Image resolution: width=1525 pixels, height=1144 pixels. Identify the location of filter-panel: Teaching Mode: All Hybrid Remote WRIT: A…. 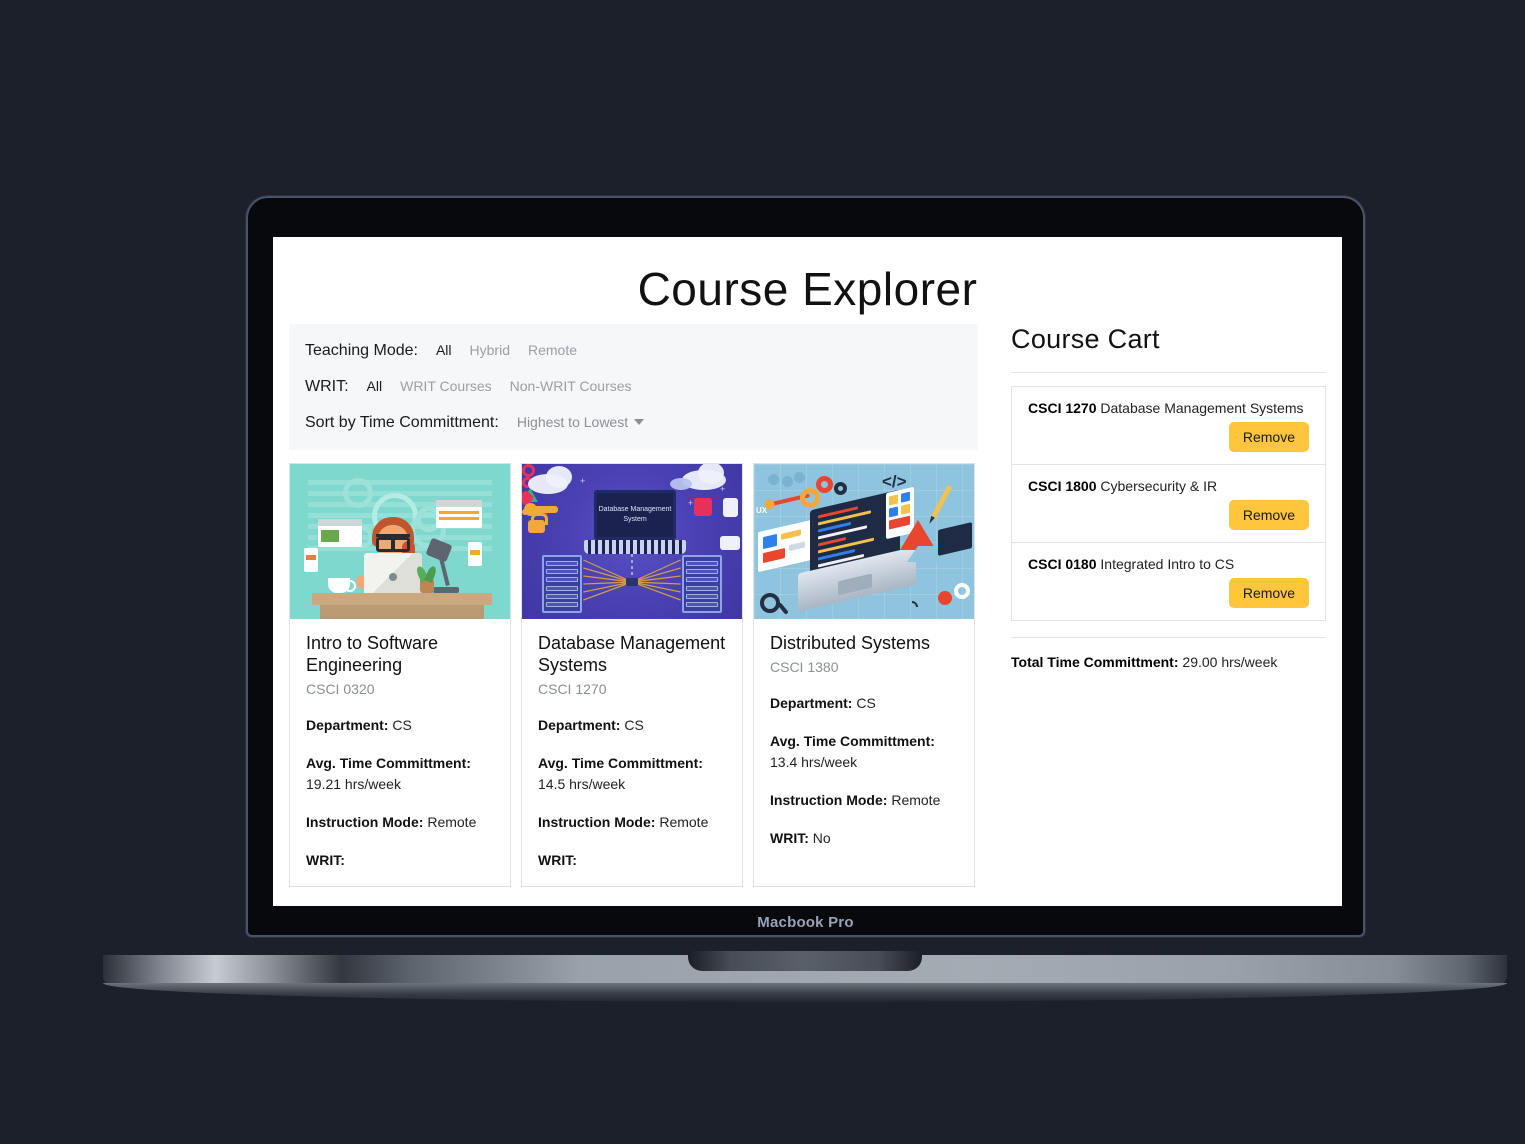
(634, 387).